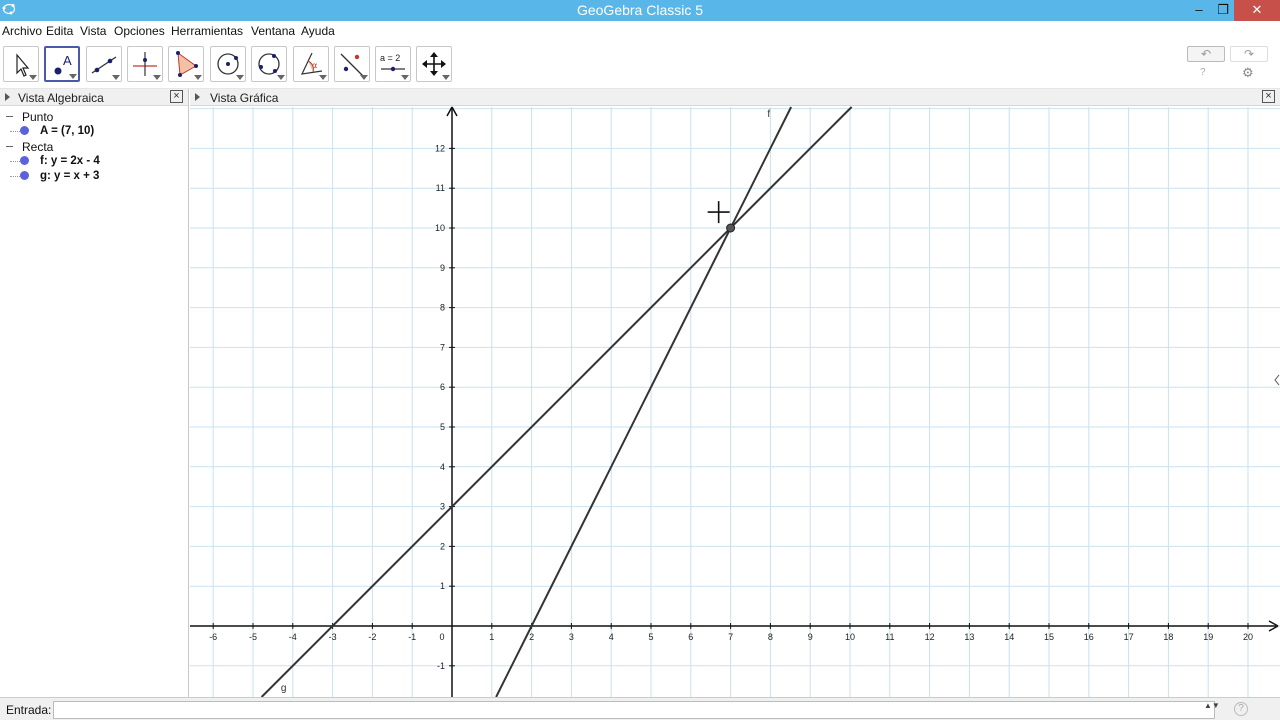  What do you see at coordinates (440, 148) in the screenshot?
I see `y-tick-label: 12` at bounding box center [440, 148].